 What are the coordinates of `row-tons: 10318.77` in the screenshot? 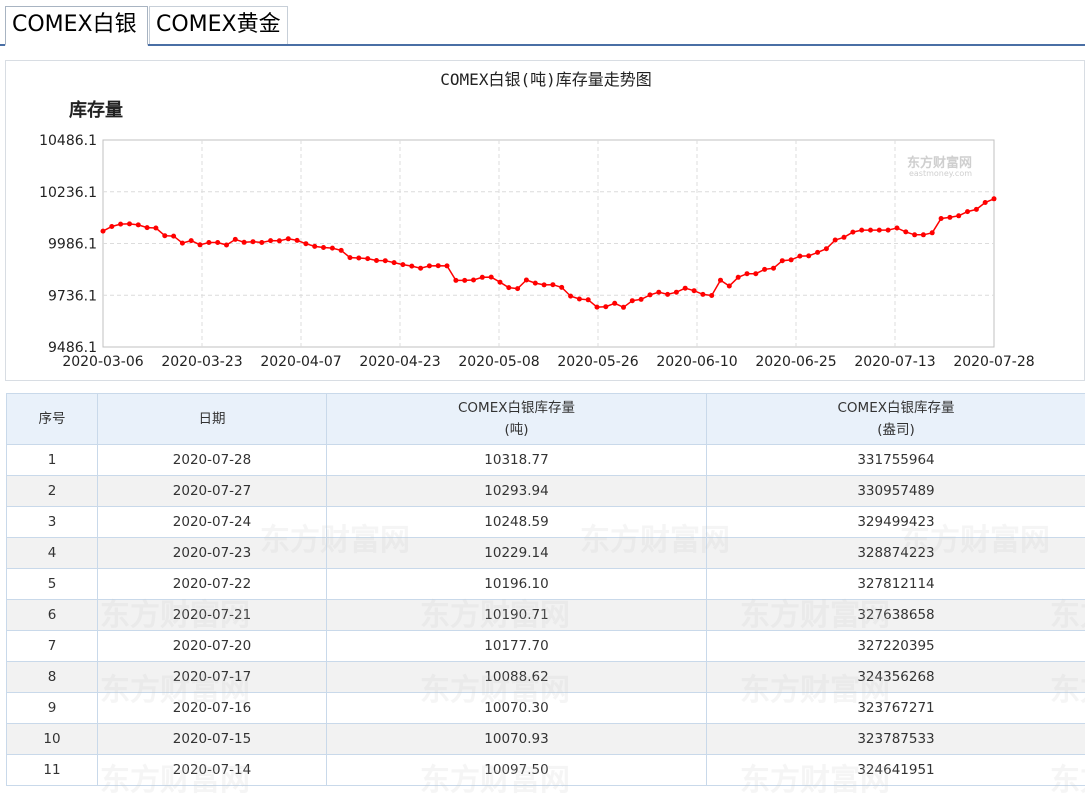 It's located at (517, 460).